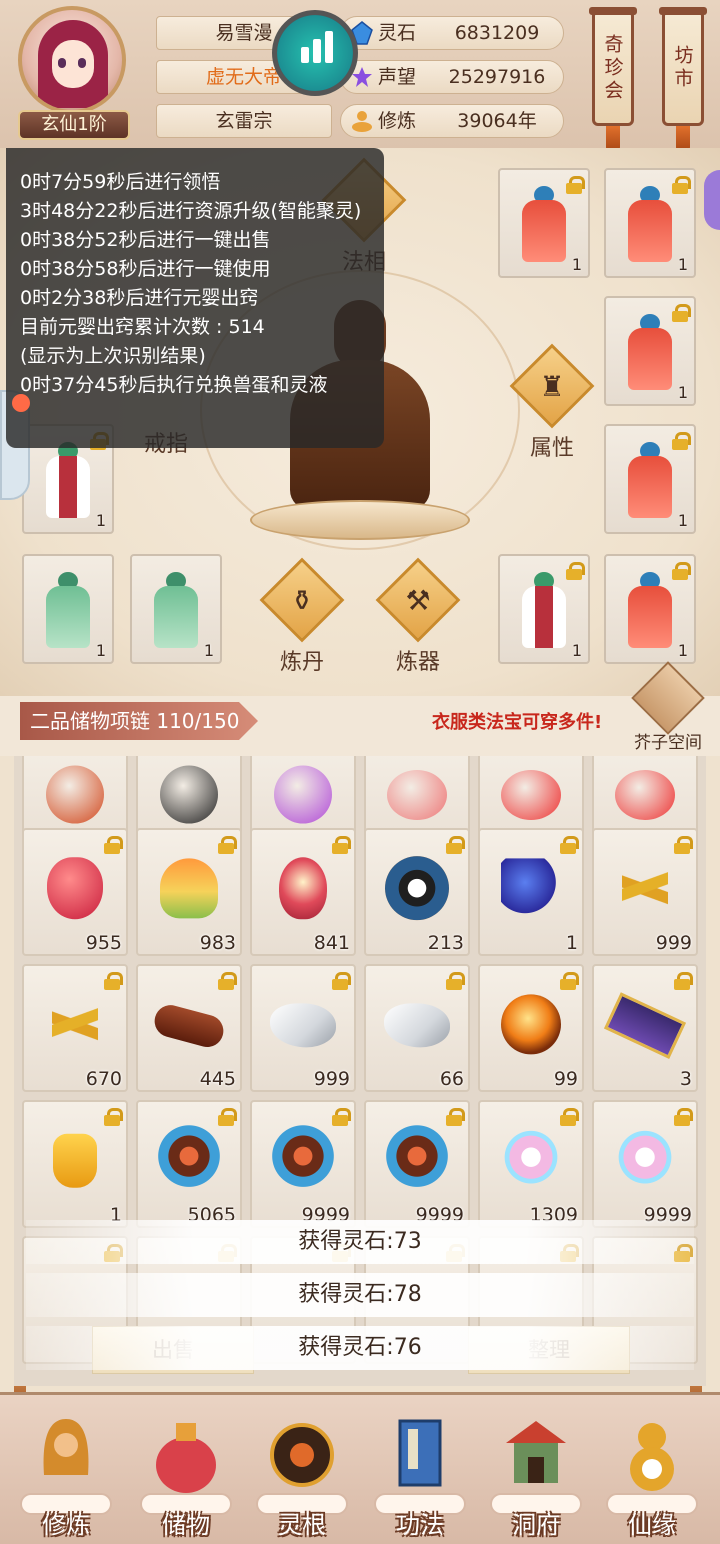 The image size is (720, 1544). Describe the element at coordinates (362, 121) in the screenshot. I see `cultivation-icon` at that location.